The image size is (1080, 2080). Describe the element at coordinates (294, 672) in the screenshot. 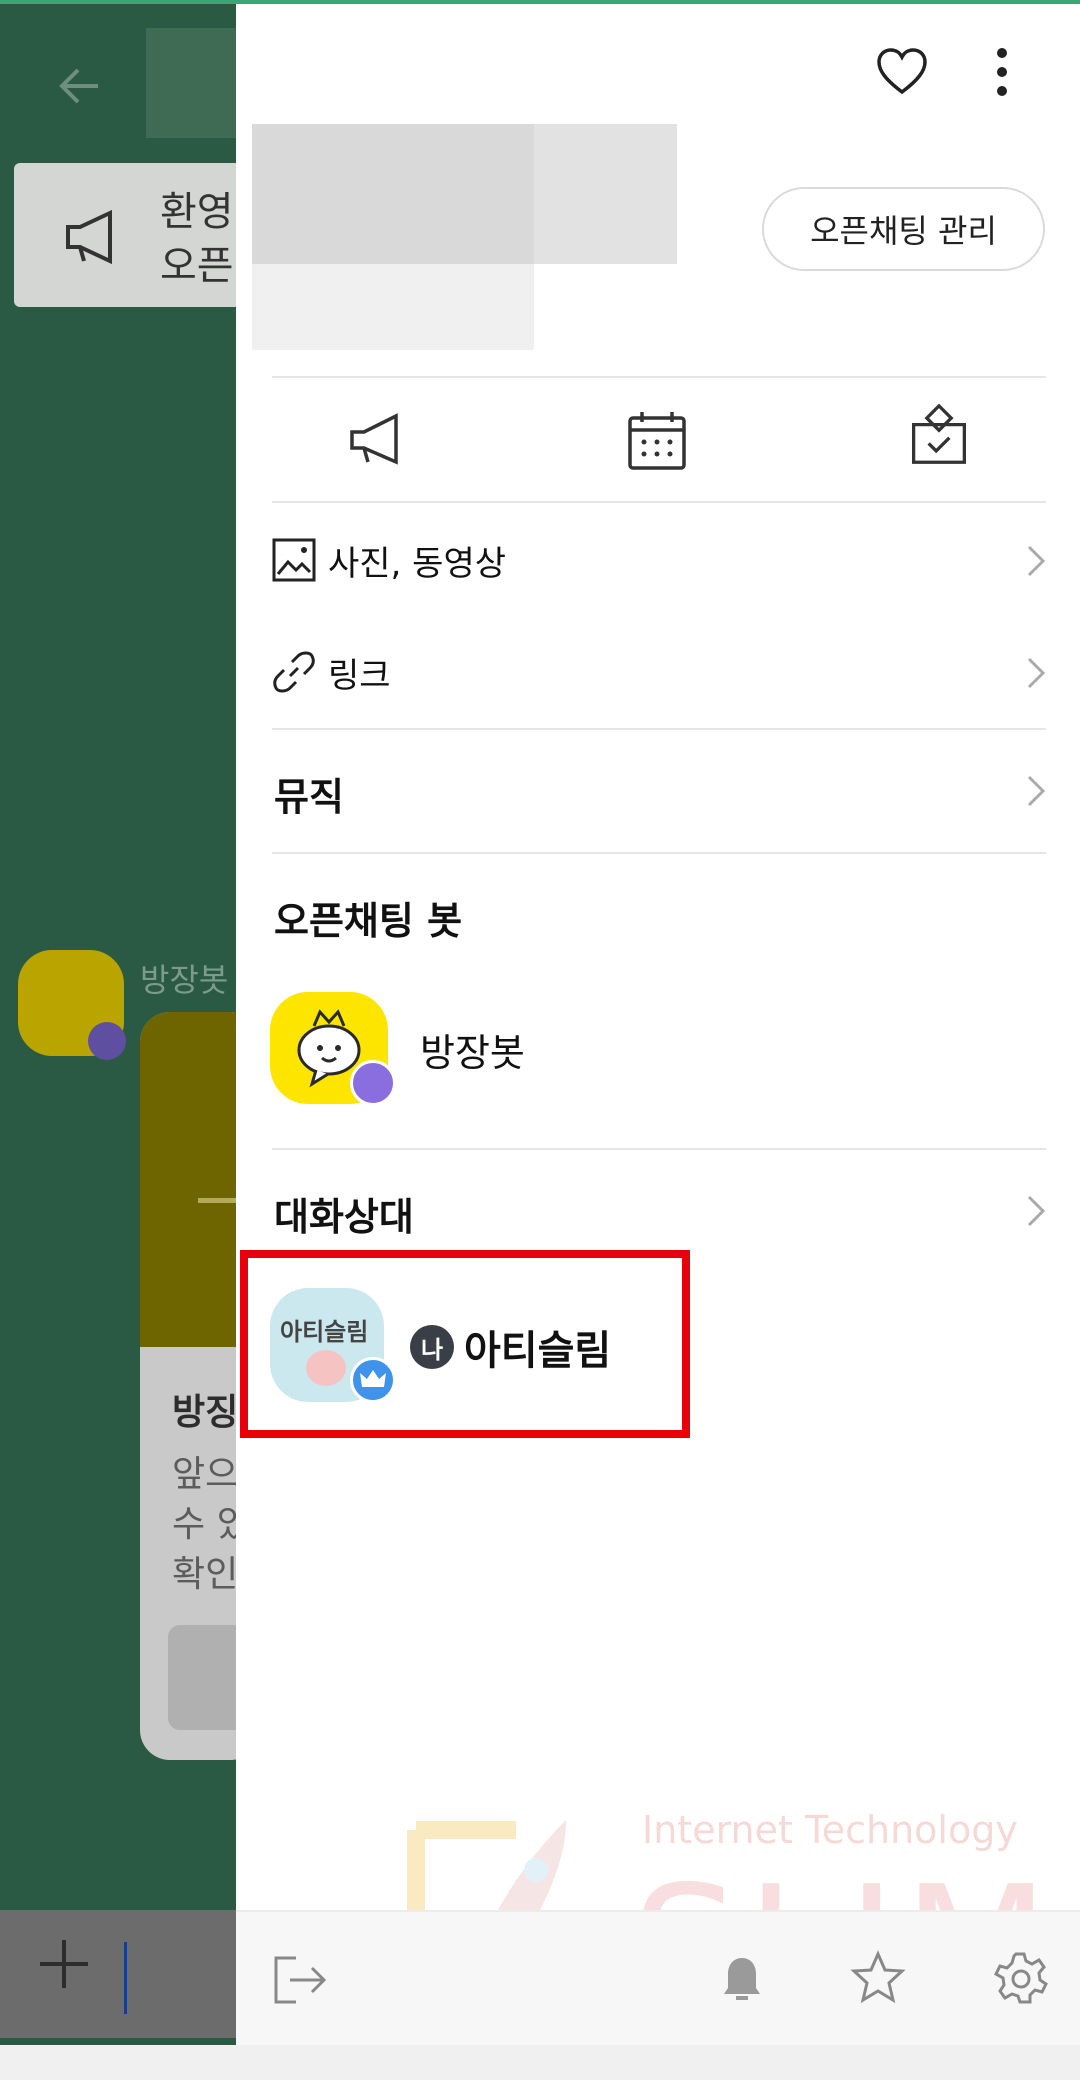

I see `link-icon` at that location.